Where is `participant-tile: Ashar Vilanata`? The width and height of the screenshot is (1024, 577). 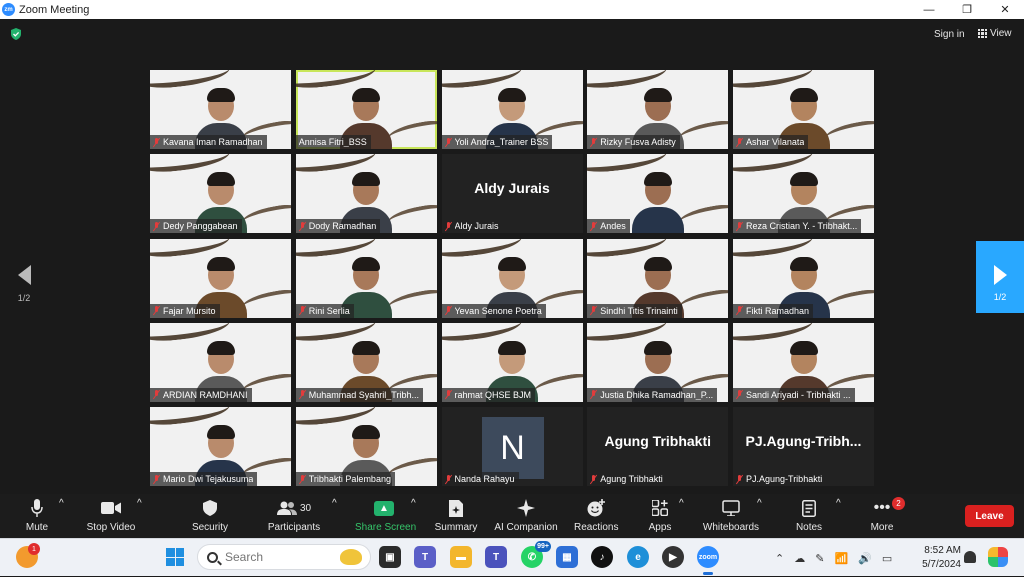 participant-tile: Ashar Vilanata is located at coordinates (803, 109).